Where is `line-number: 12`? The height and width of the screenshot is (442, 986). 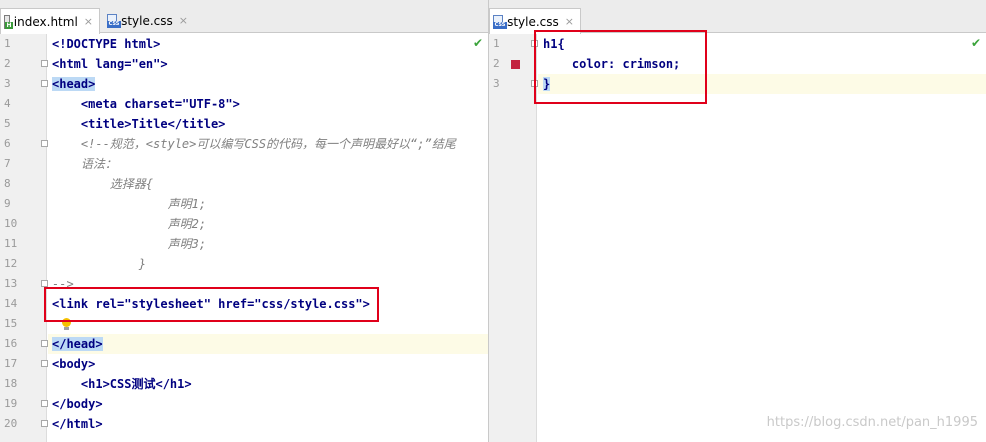
line-number: 12 is located at coordinates (11, 263).